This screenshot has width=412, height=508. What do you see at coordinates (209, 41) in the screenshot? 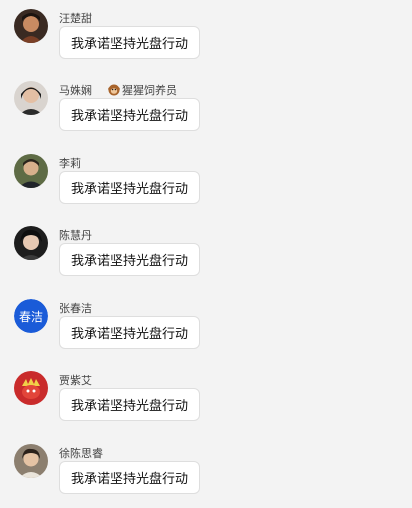
I see `chat-message: 汪楚甜 我承诺坚持光盘行动` at bounding box center [209, 41].